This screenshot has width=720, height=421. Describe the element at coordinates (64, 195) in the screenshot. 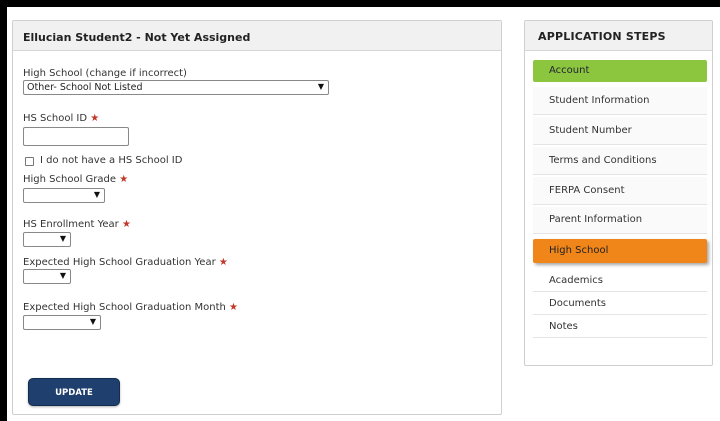

I see `high-school-grade-select: ▼` at that location.